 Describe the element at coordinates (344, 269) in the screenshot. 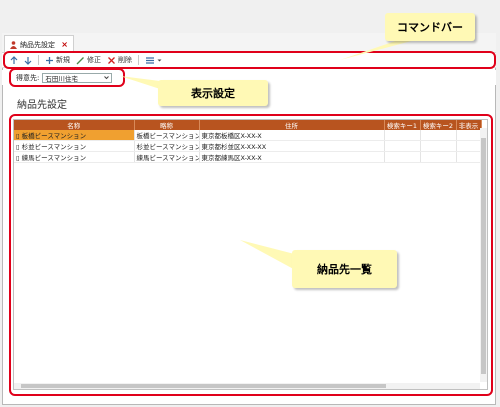

I see `delivery-list-callout: 納品先一覧` at that location.